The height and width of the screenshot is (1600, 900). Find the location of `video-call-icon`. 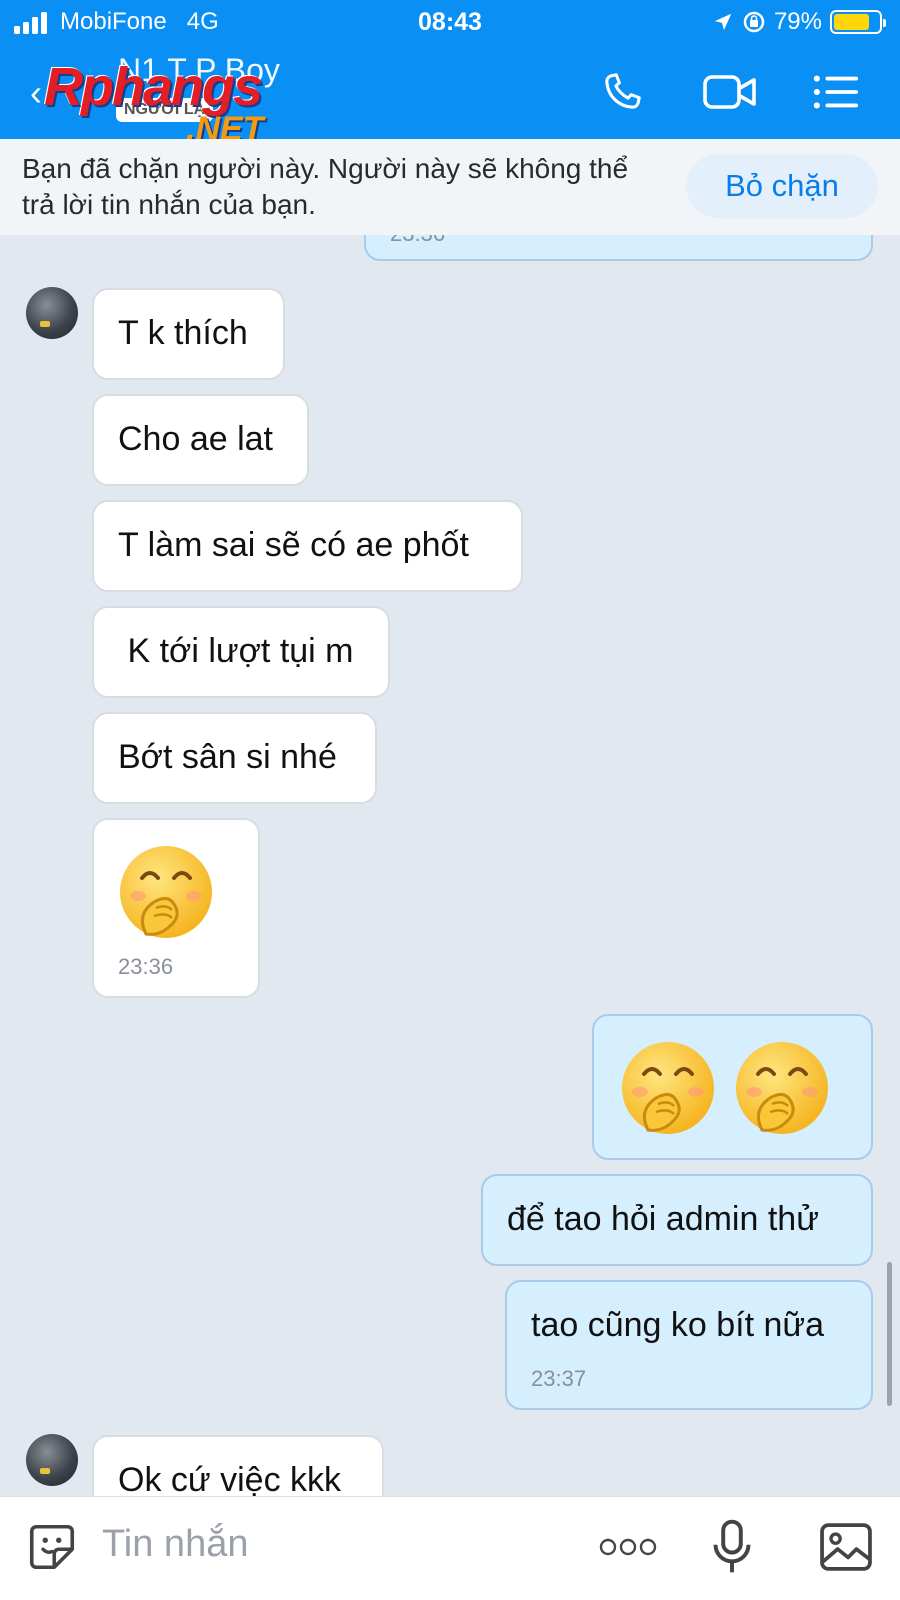

video-call-icon is located at coordinates (730, 92).